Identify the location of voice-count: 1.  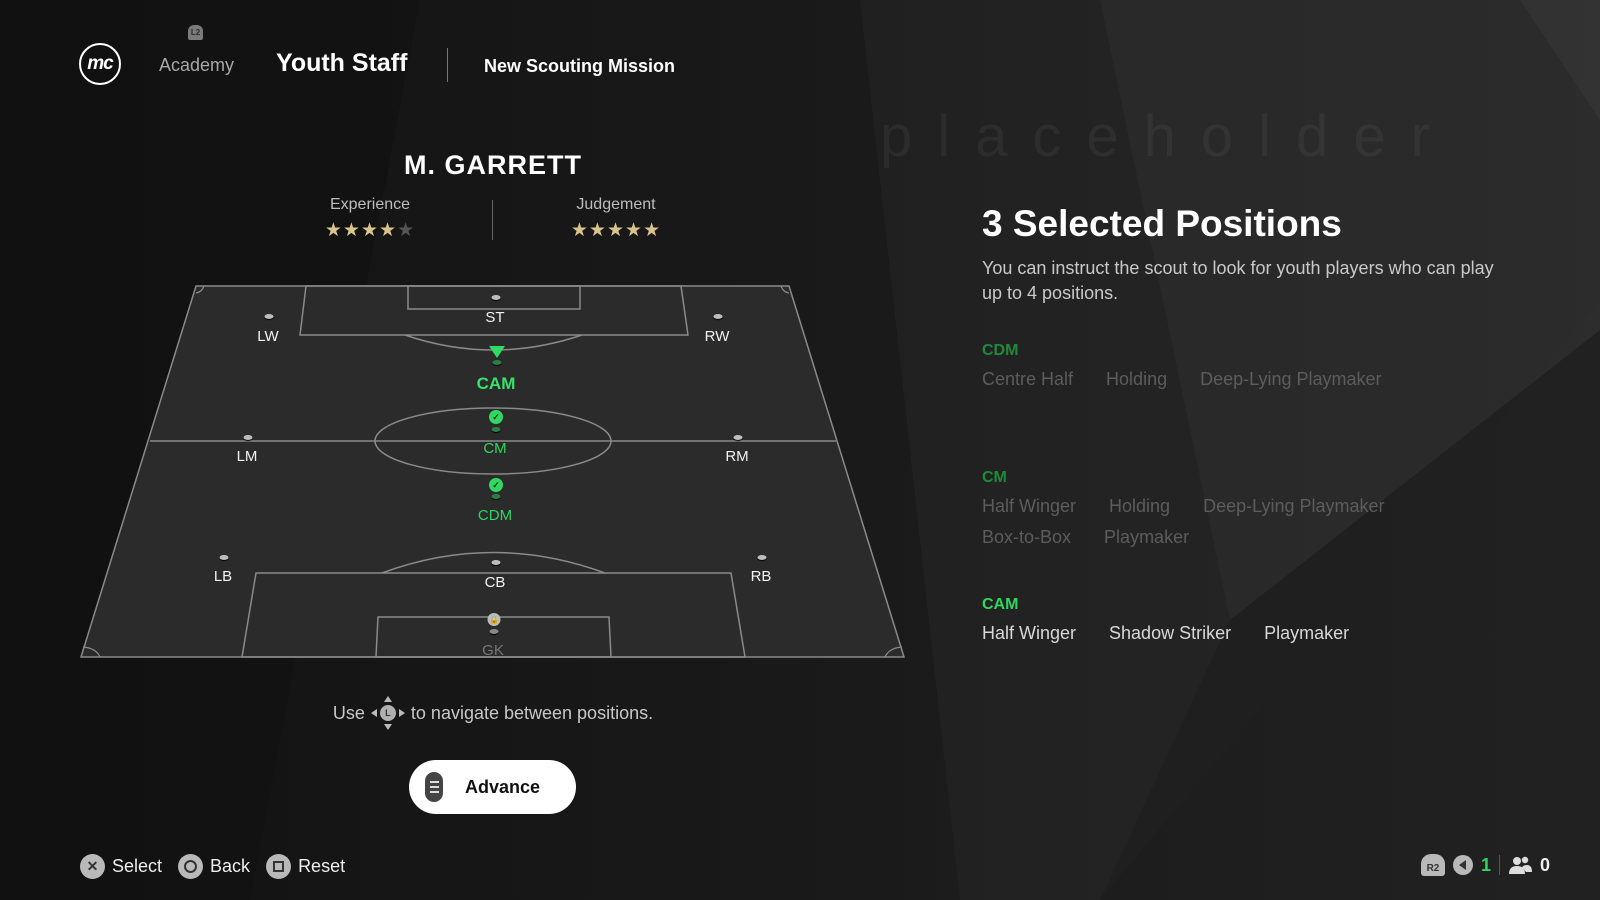
(1485, 864).